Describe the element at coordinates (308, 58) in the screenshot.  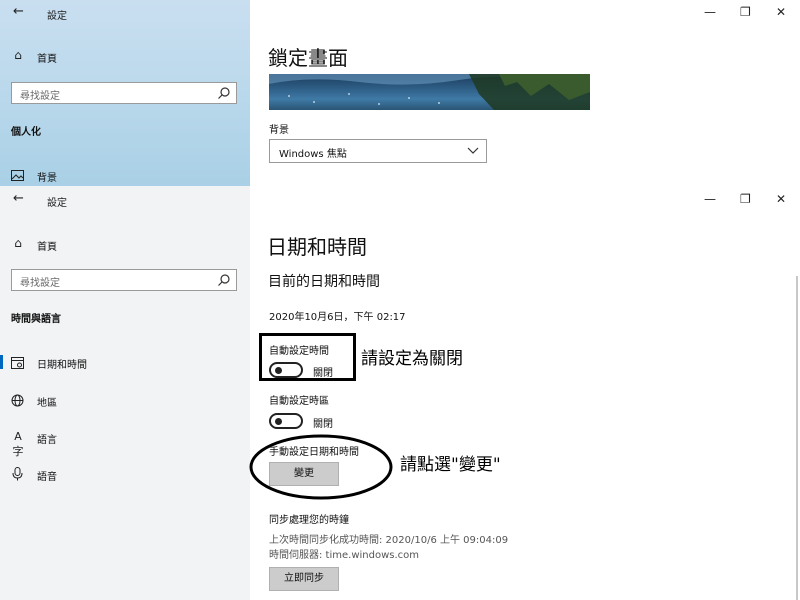
I see `page-title: 鎖定畫面` at that location.